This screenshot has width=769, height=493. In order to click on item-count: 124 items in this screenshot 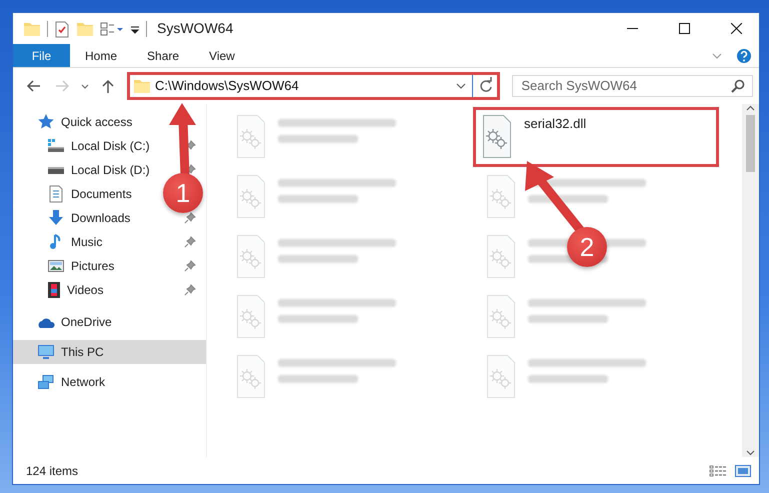, I will do `click(52, 471)`.